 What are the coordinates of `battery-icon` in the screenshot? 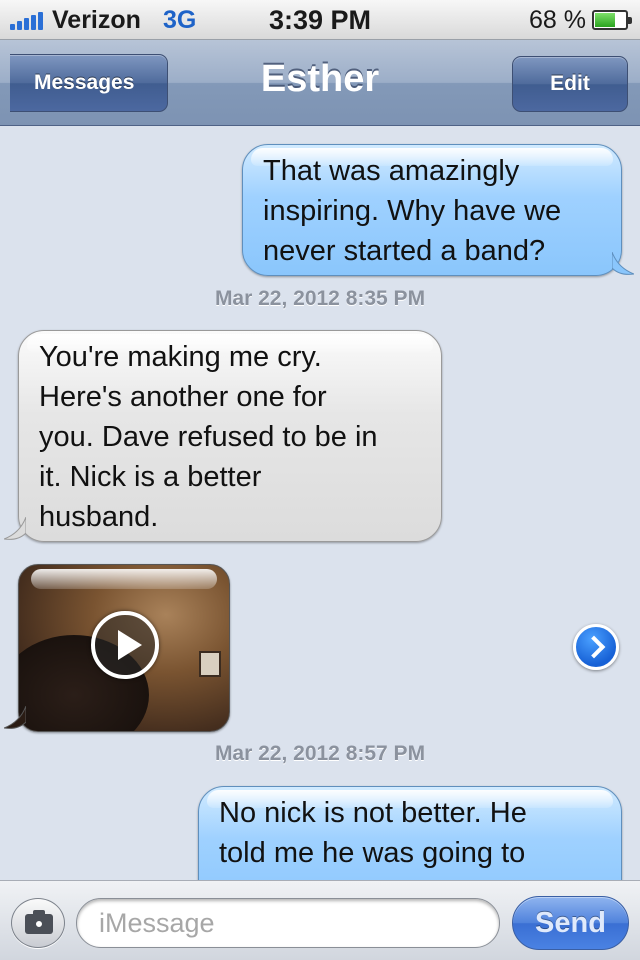 It's located at (612, 20).